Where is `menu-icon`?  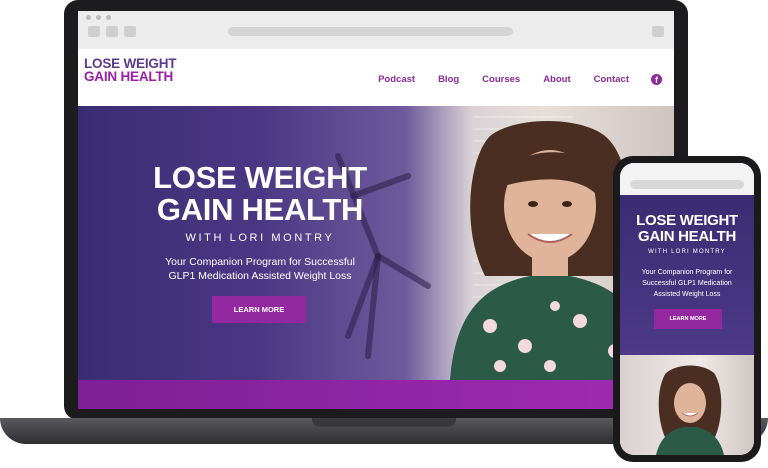 menu-icon is located at coordinates (658, 31).